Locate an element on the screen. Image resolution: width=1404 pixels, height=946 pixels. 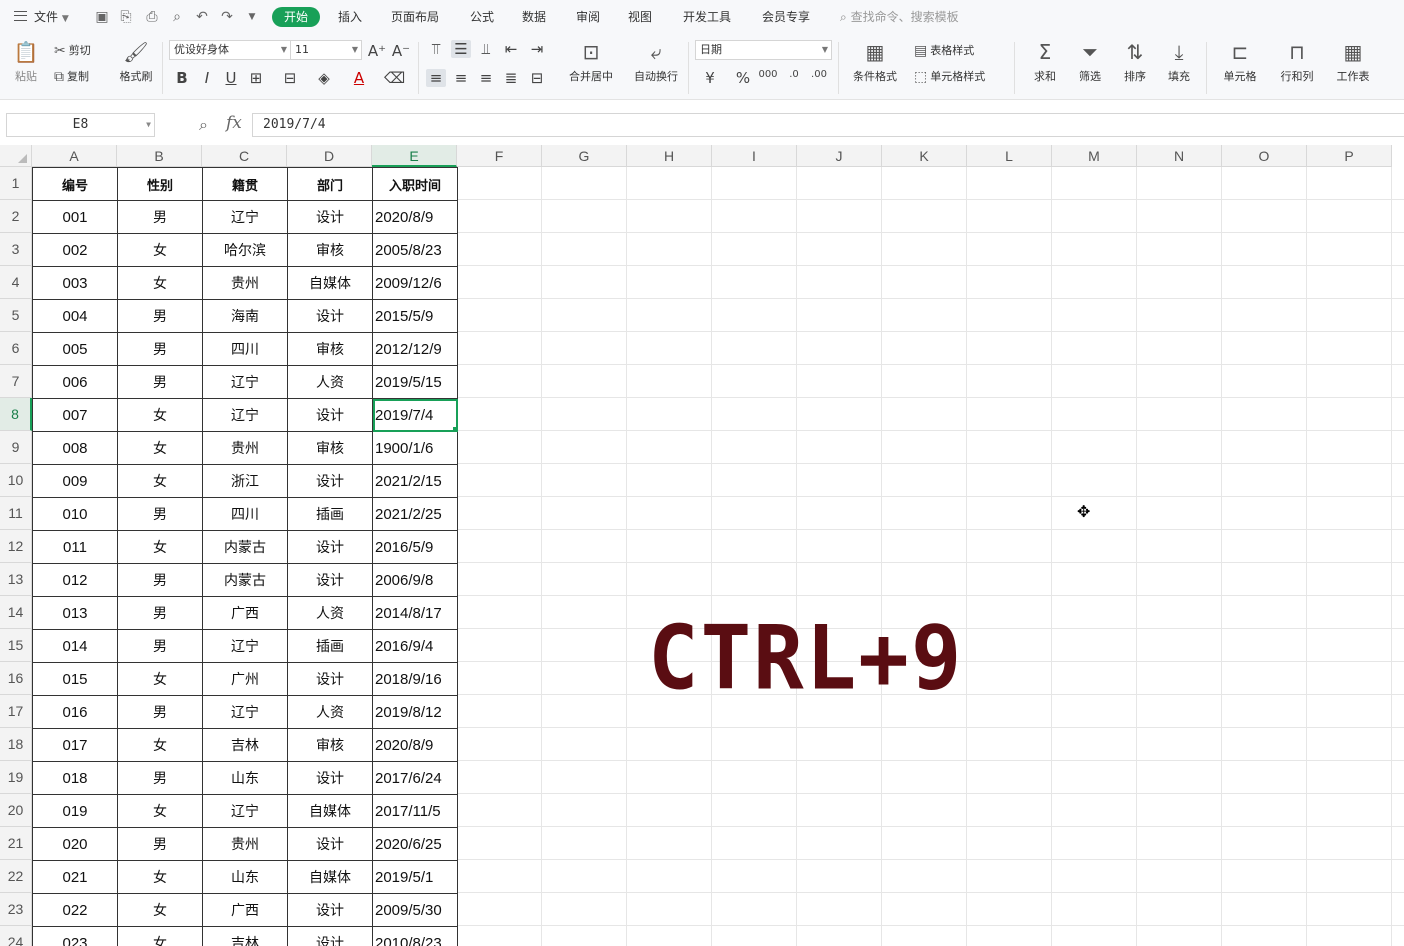
column-header-i: I is located at coordinates (754, 156).